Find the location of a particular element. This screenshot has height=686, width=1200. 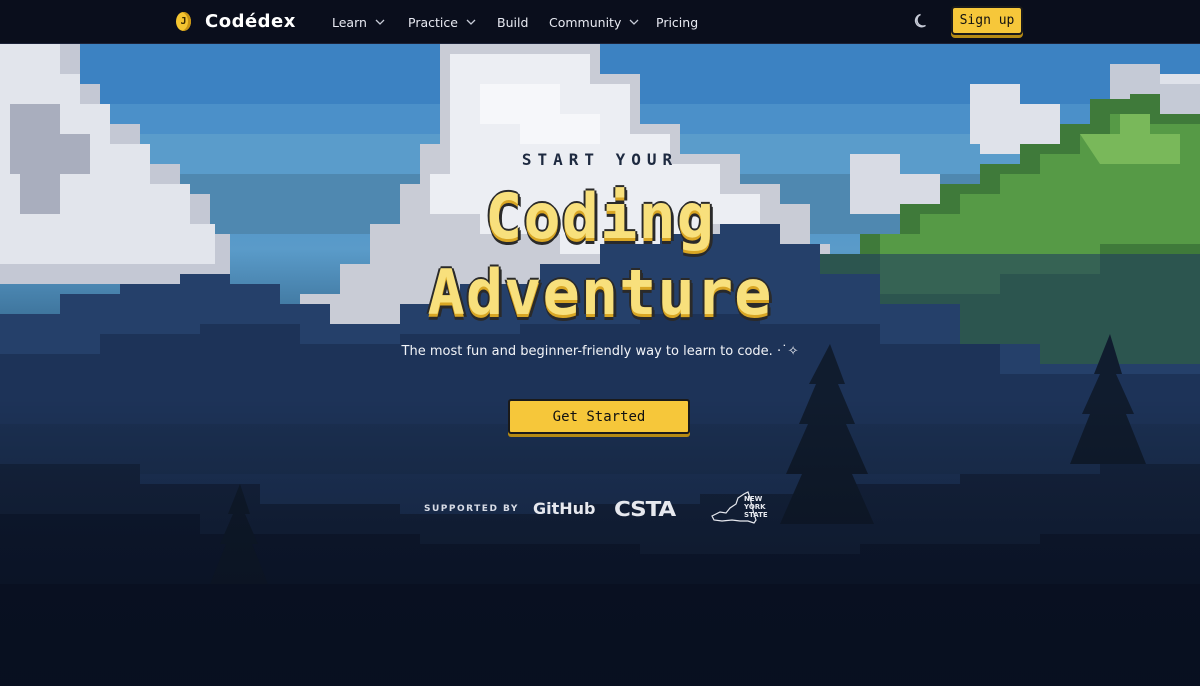

nav-item-community: Community is located at coordinates (594, 22).